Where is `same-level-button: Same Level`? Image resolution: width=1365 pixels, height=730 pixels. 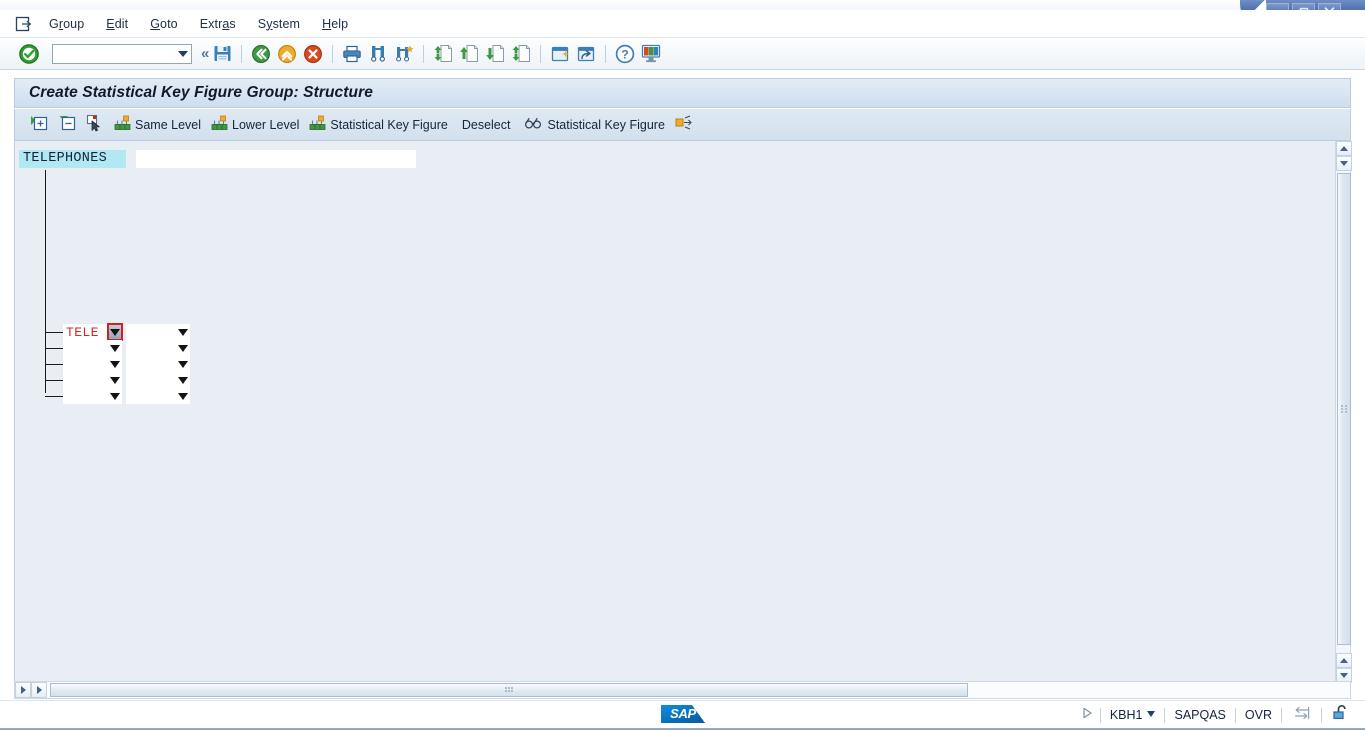
same-level-button: Same Level is located at coordinates (157, 125).